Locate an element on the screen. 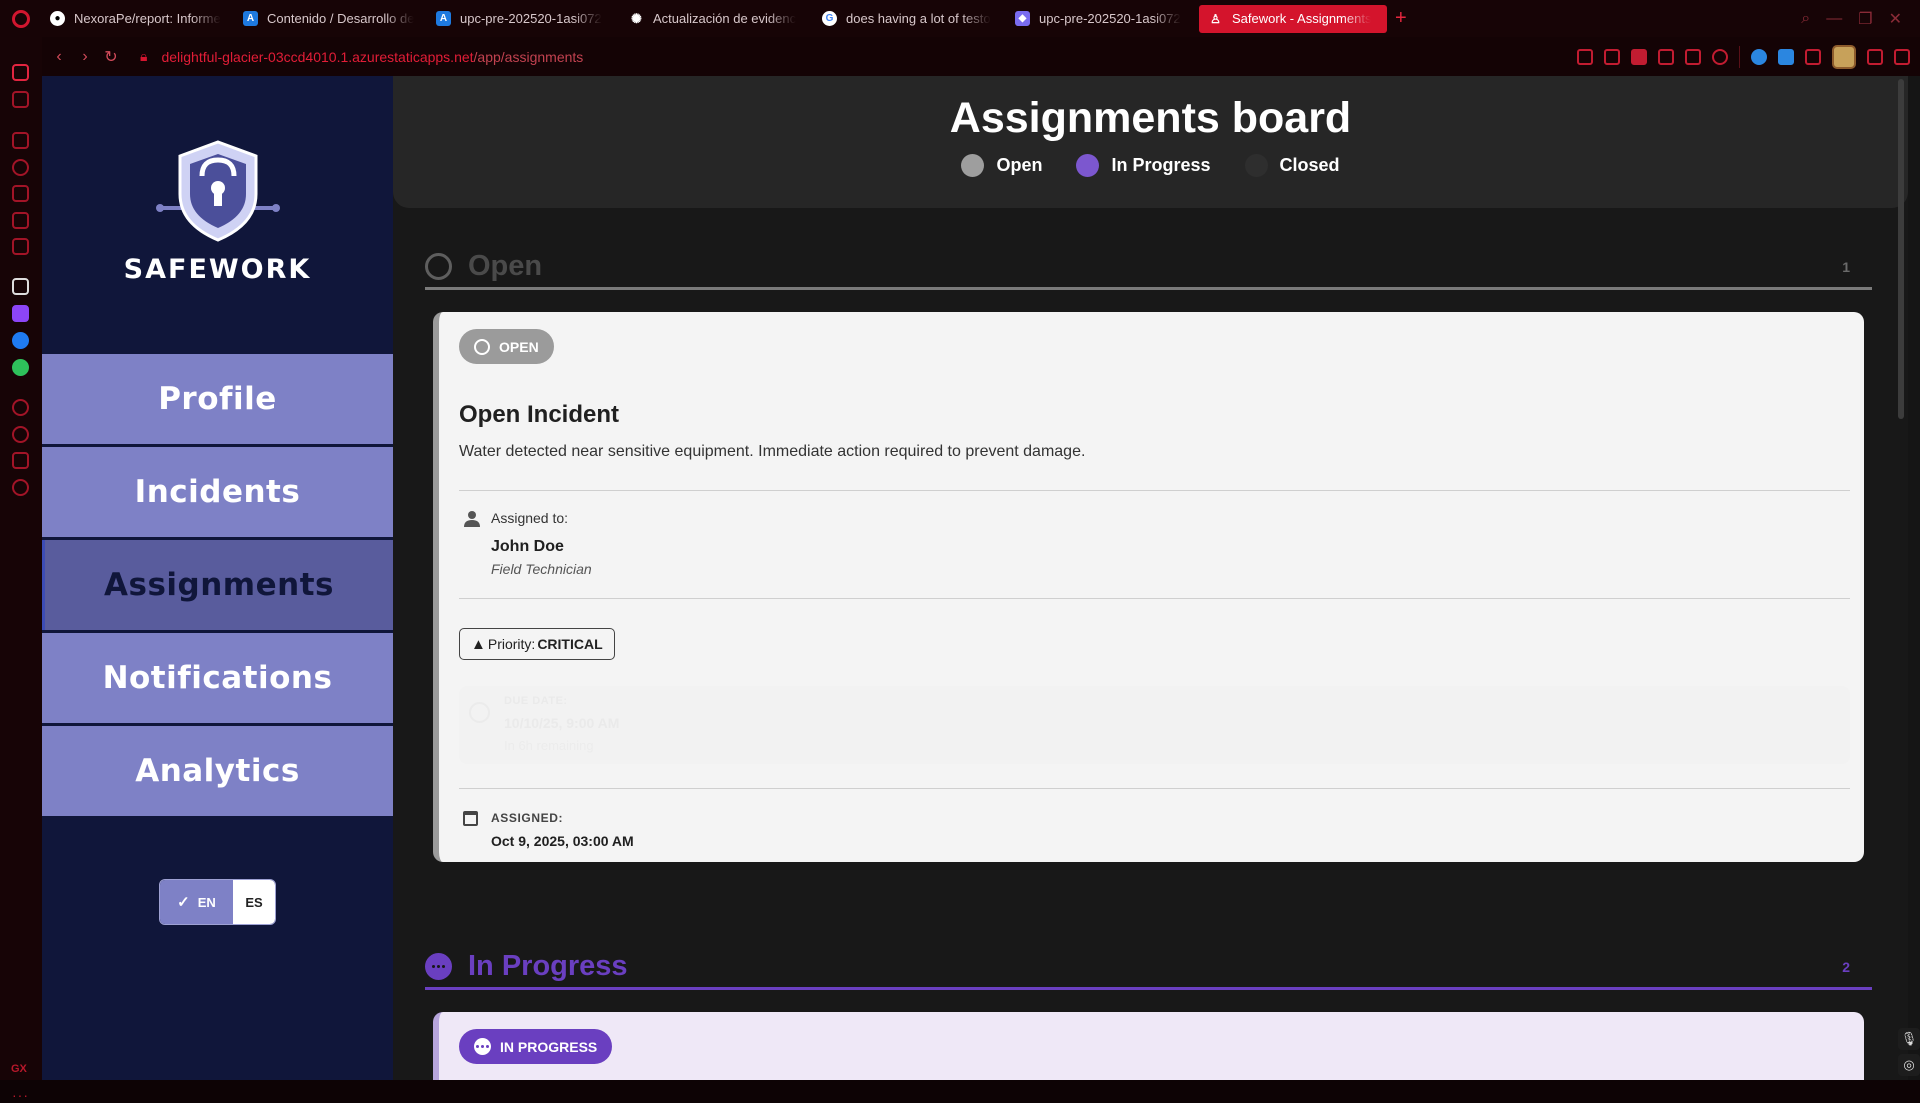  browser-tab: ● NexoraPe/report: Informe is located at coordinates (136, 19).